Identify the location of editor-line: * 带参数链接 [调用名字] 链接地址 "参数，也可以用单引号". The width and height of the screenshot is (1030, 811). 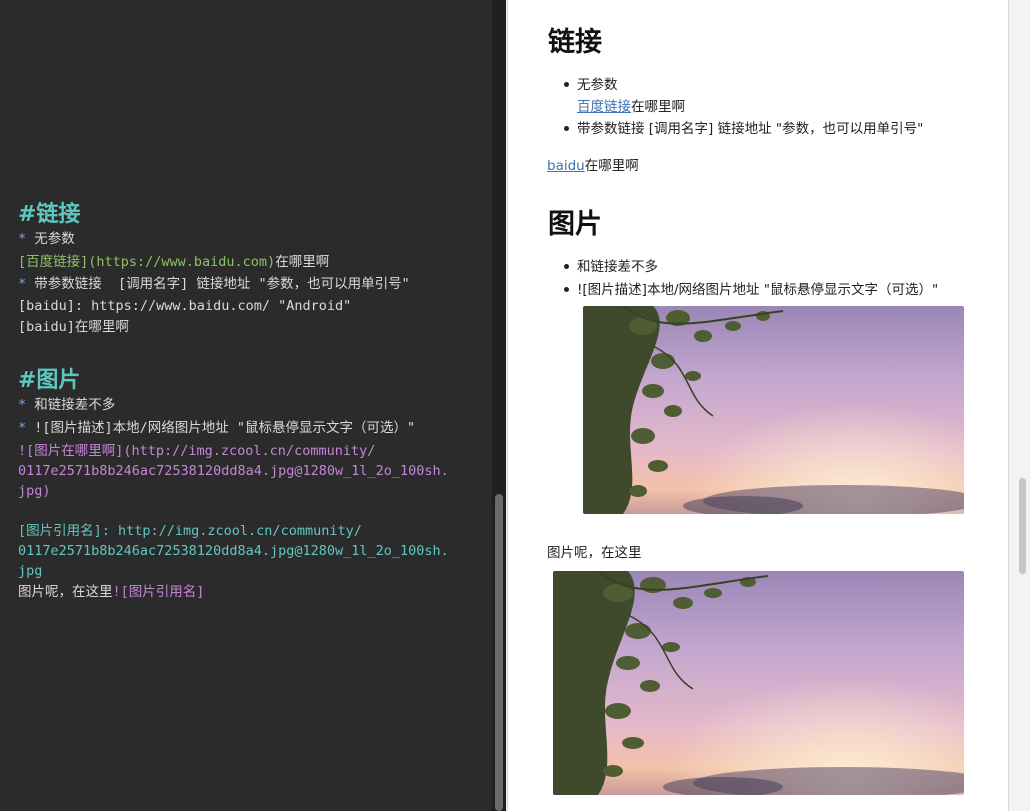
(214, 284).